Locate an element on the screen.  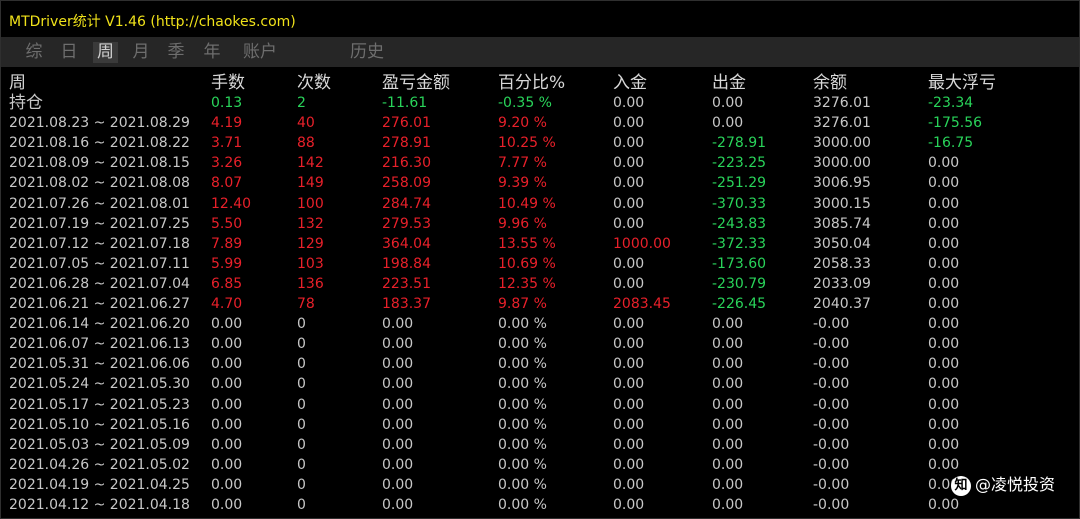
cell-percent: 10.25 % is located at coordinates (527, 143).